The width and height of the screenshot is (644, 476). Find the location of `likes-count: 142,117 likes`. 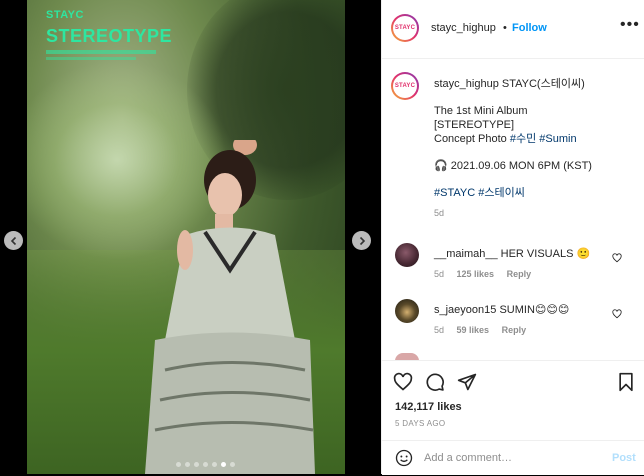

likes-count: 142,117 likes is located at coordinates (428, 407).